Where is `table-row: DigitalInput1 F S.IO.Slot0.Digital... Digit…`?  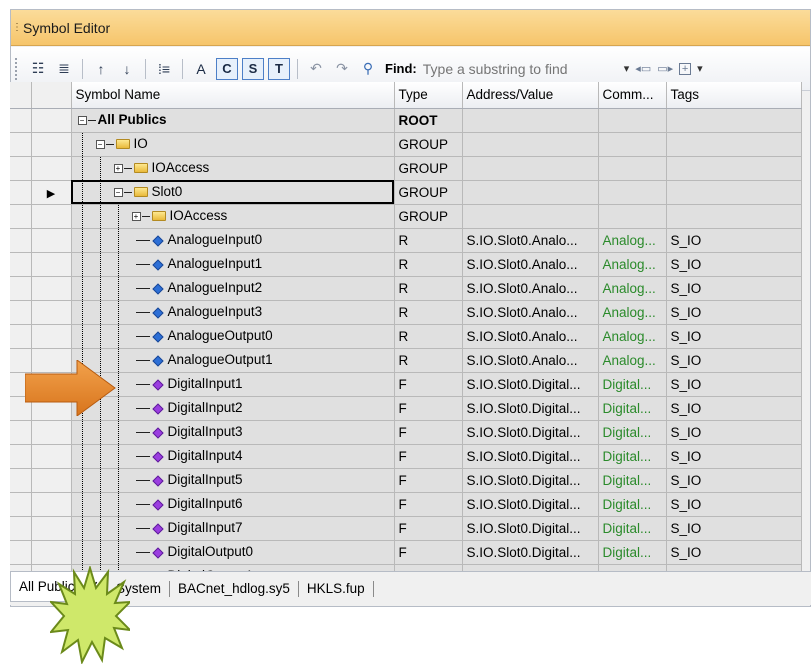 table-row: DigitalInput1 F S.IO.Slot0.Digital... Digit… is located at coordinates (406, 384).